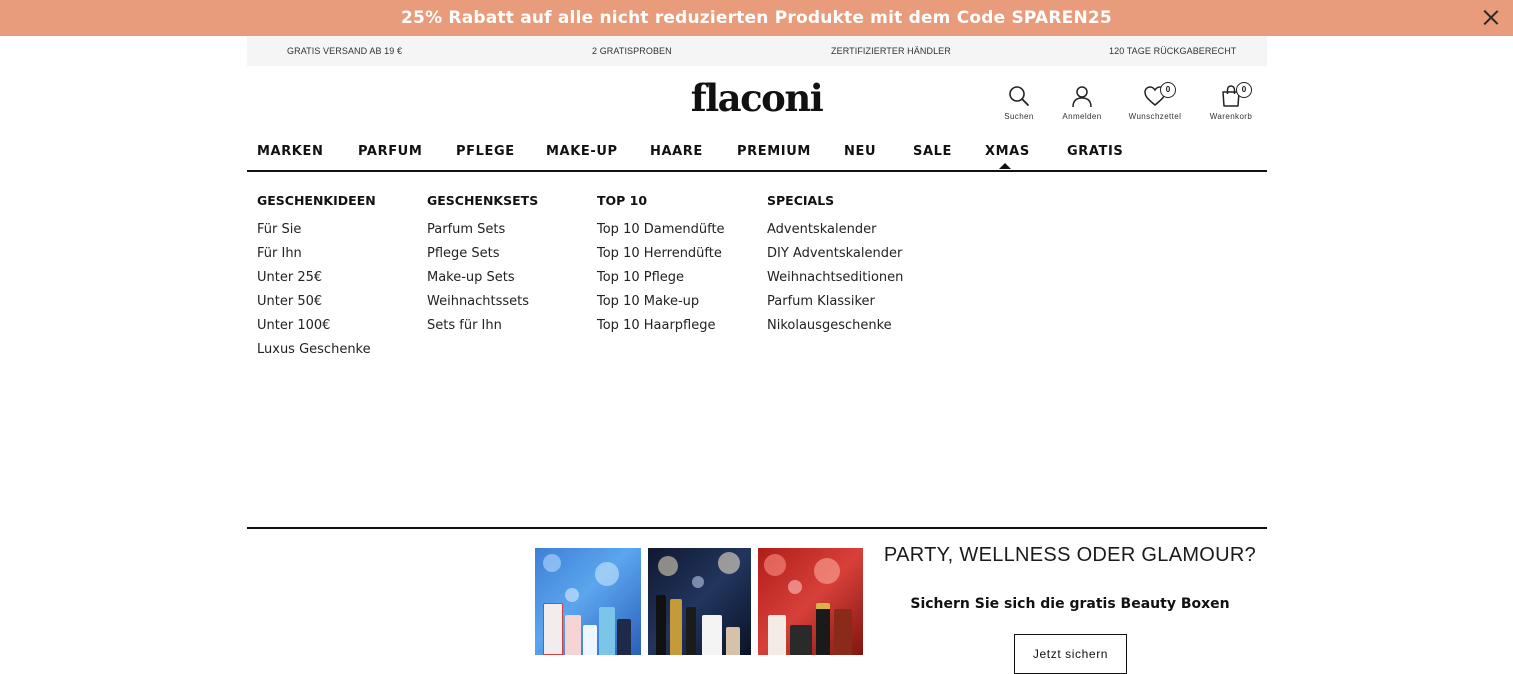 The height and width of the screenshot is (674, 1513). Describe the element at coordinates (823, 629) in the screenshot. I see `product-lipstick` at that location.